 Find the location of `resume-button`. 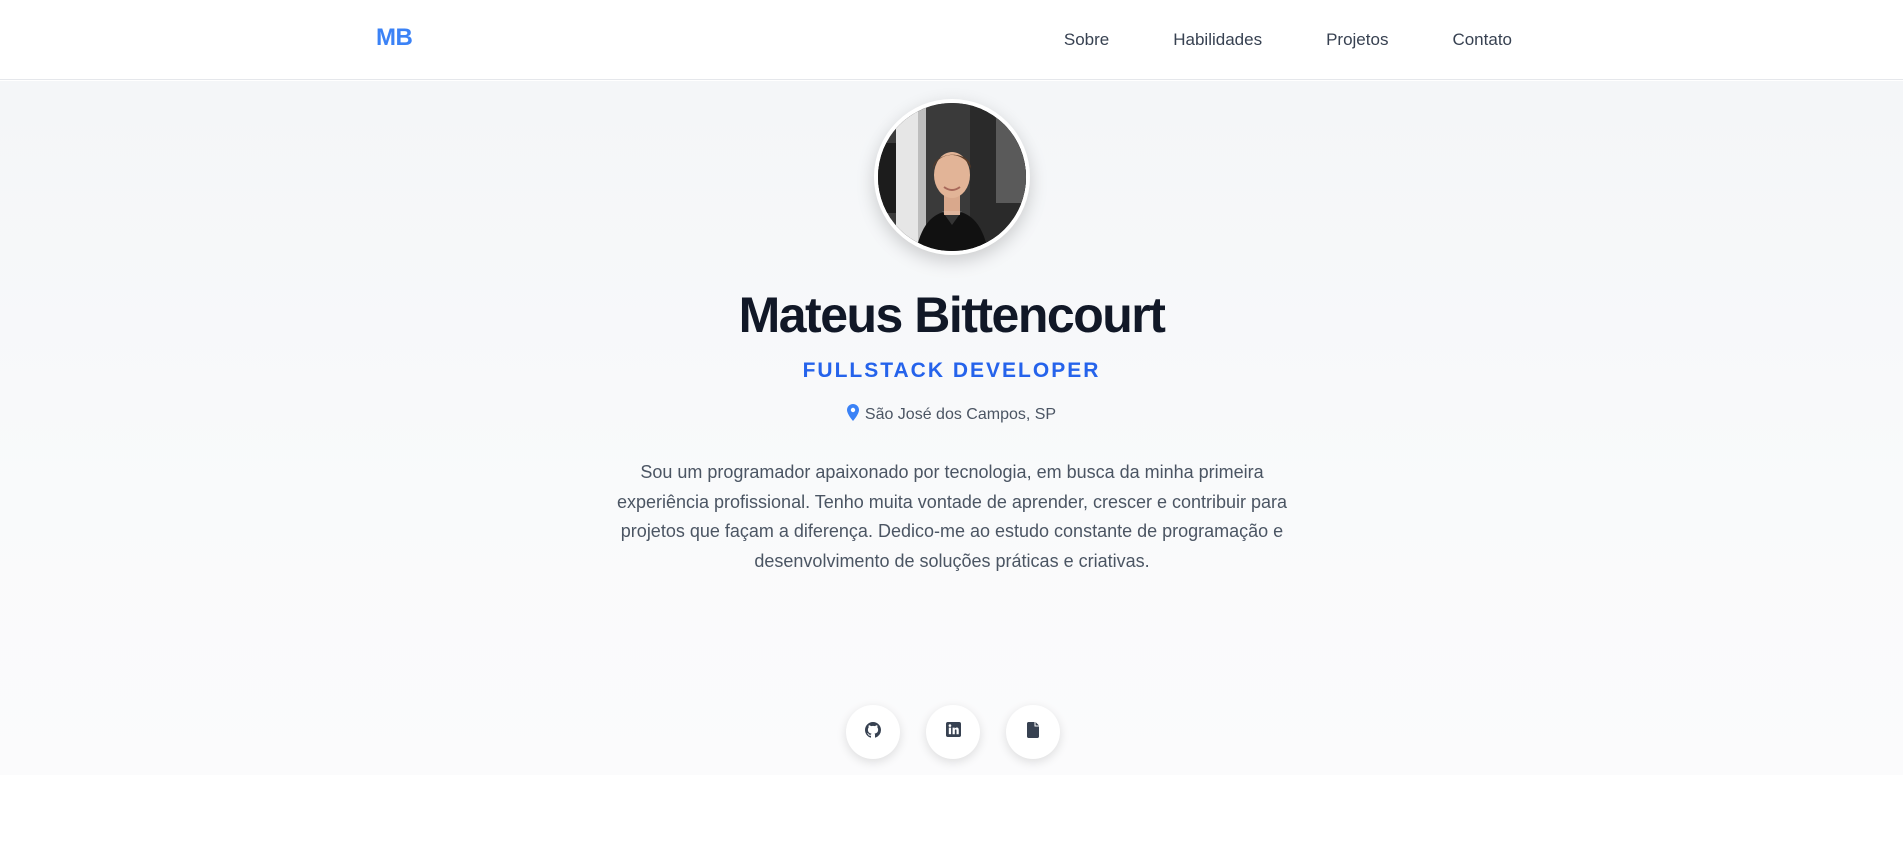

resume-button is located at coordinates (1033, 732).